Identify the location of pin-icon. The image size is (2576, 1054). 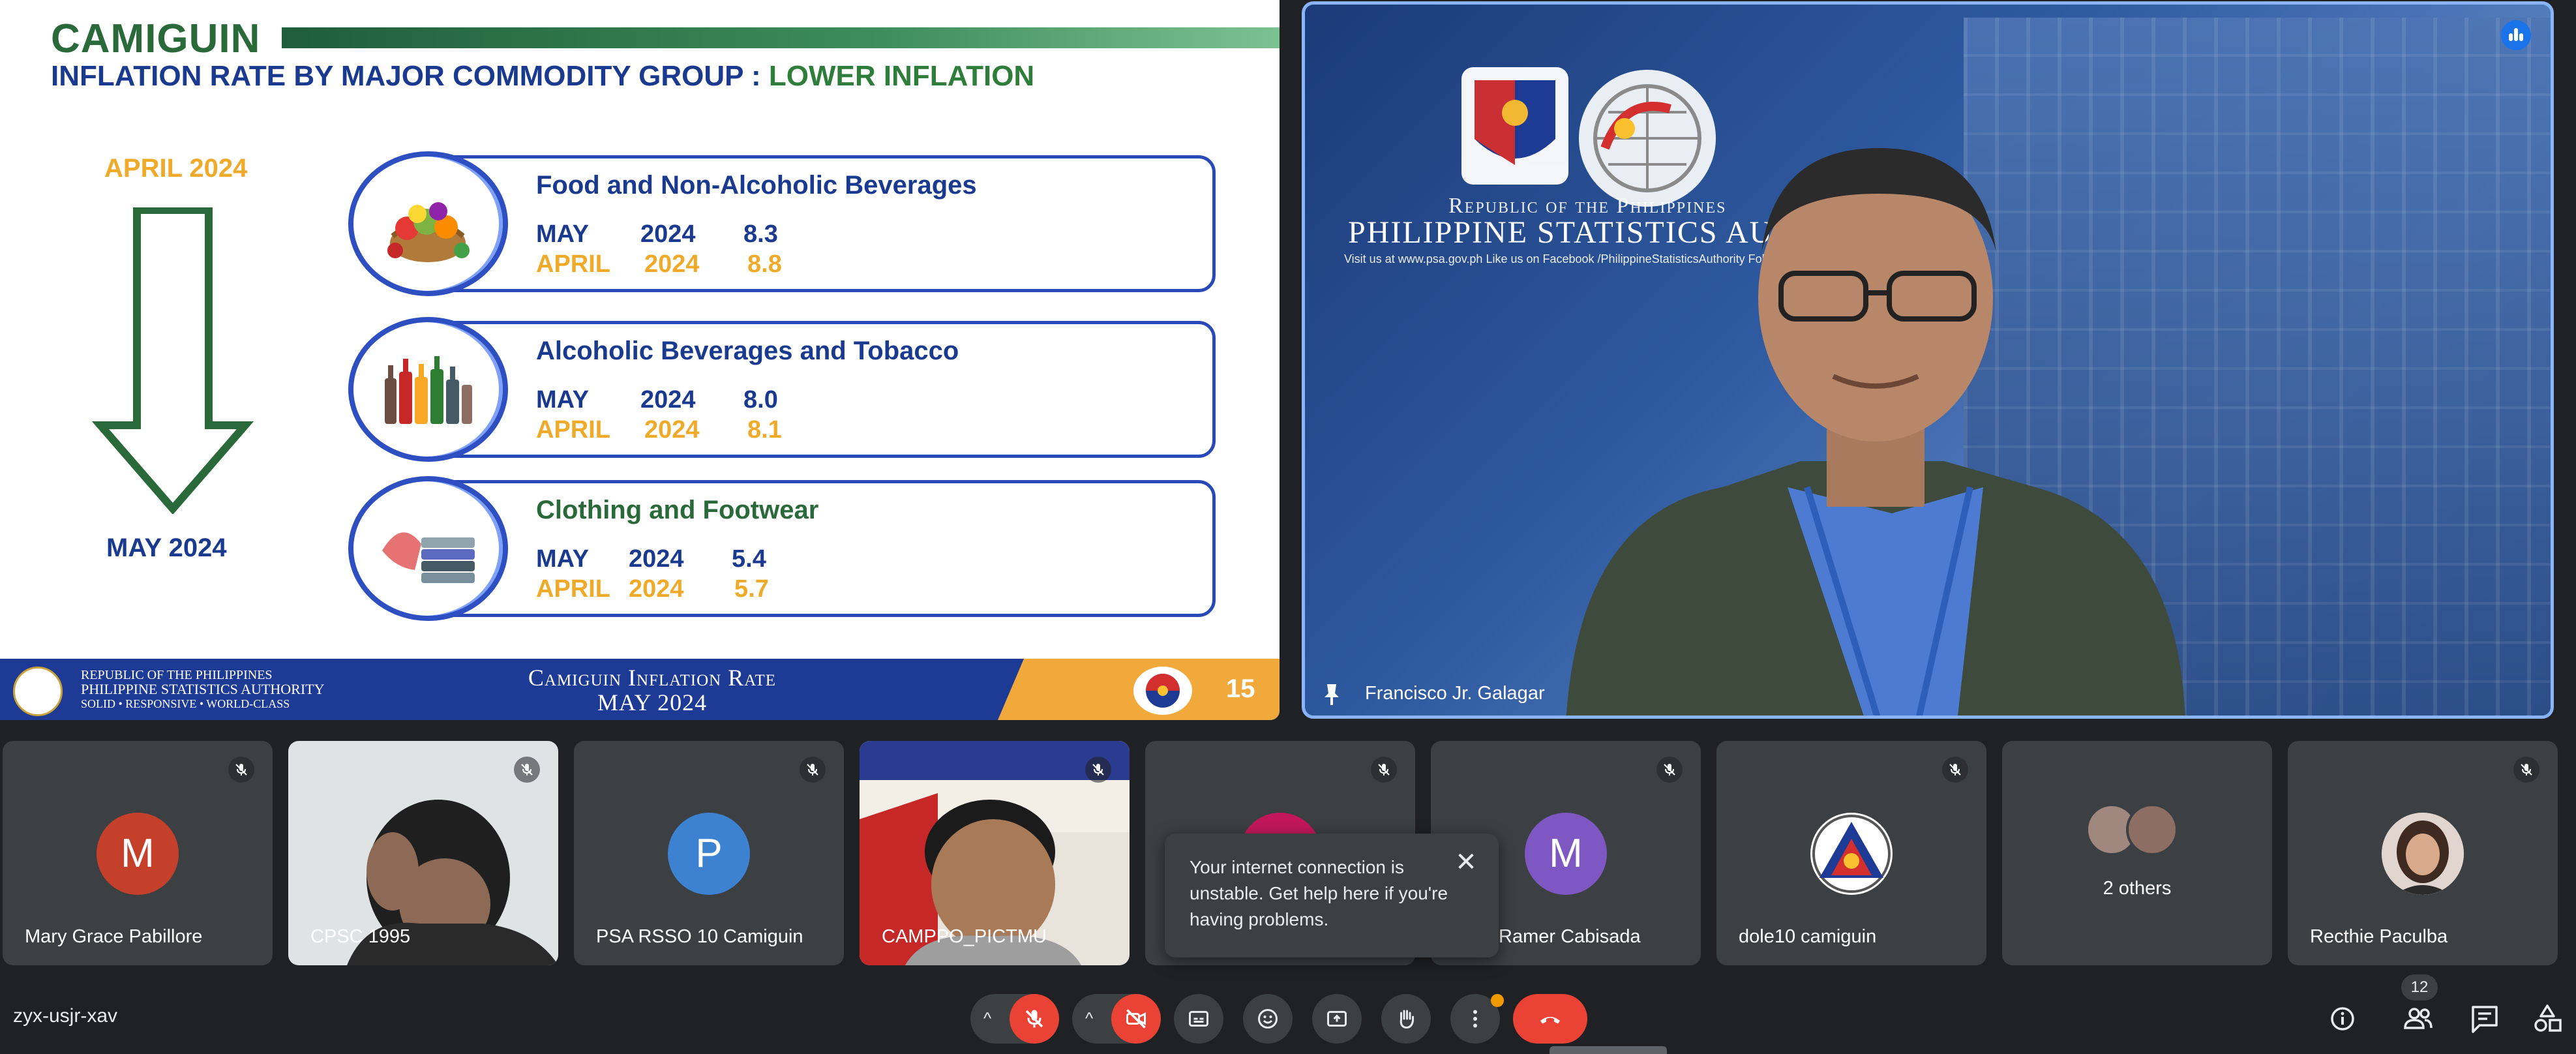
(1331, 694).